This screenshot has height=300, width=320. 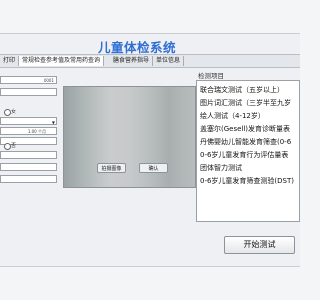 I want to click on start-test-button: 开始测试, so click(x=259, y=245).